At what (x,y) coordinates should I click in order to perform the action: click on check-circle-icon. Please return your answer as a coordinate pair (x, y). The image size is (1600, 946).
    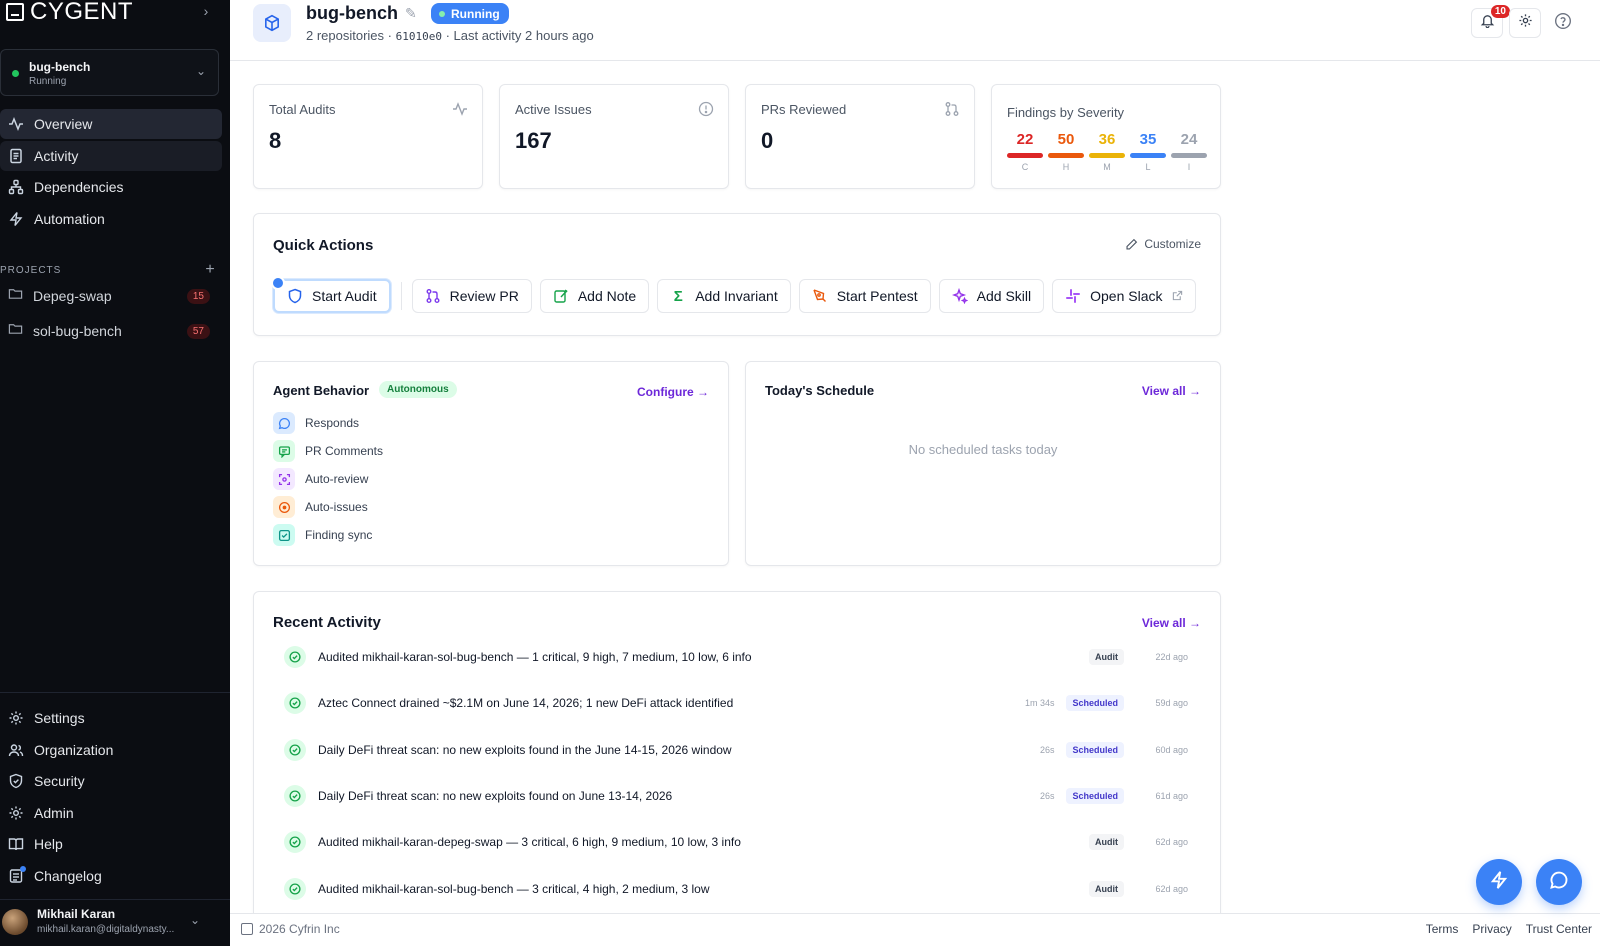
    Looking at the image, I should click on (295, 889).